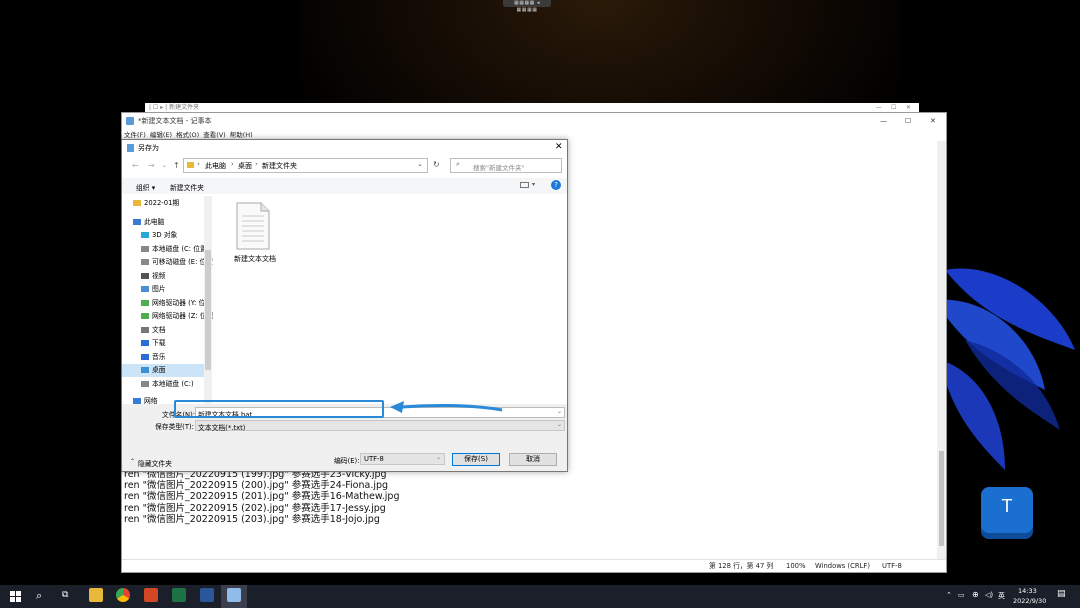 The width and height of the screenshot is (1080, 608). I want to click on search-input: ⌕ 搜索"新建文件夹", so click(506, 165).